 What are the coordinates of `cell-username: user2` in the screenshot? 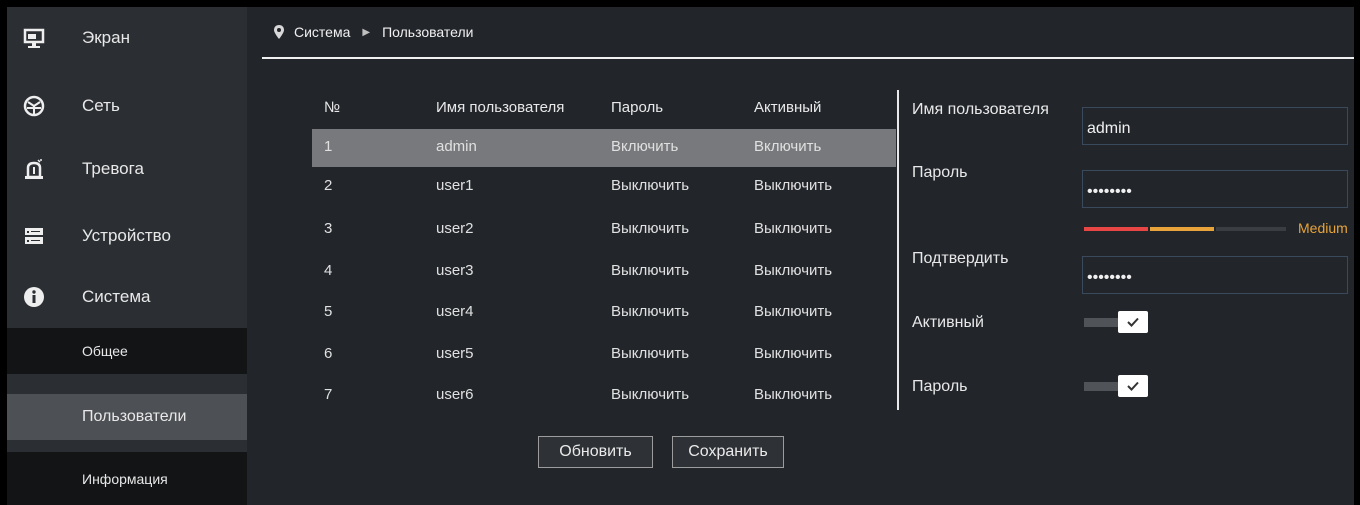 It's located at (455, 228).